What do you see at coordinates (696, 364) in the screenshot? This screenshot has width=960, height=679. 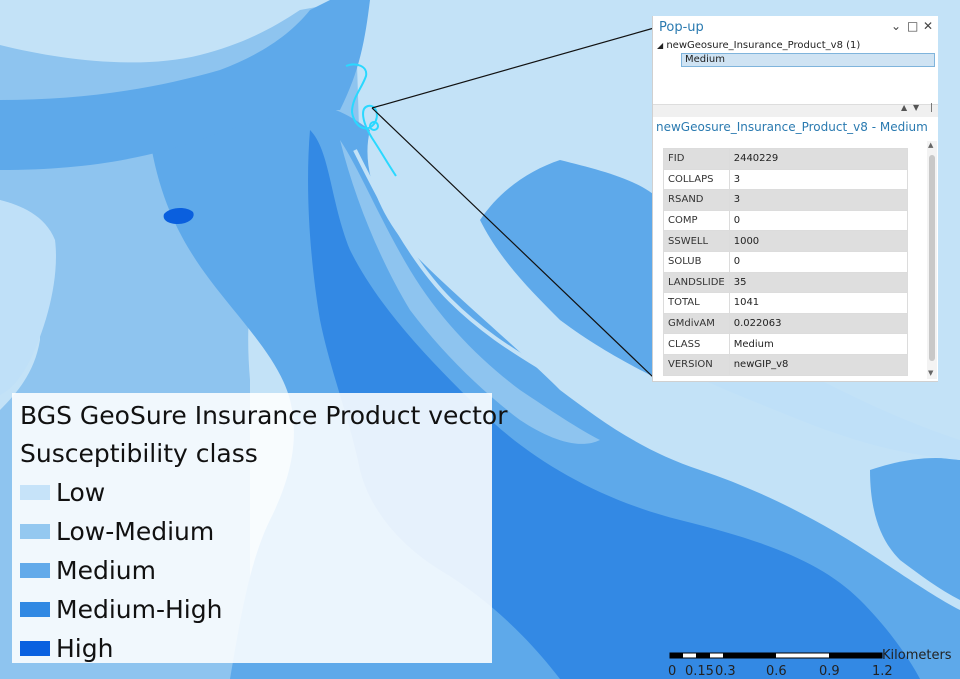 I see `attribute-field: VERSION` at bounding box center [696, 364].